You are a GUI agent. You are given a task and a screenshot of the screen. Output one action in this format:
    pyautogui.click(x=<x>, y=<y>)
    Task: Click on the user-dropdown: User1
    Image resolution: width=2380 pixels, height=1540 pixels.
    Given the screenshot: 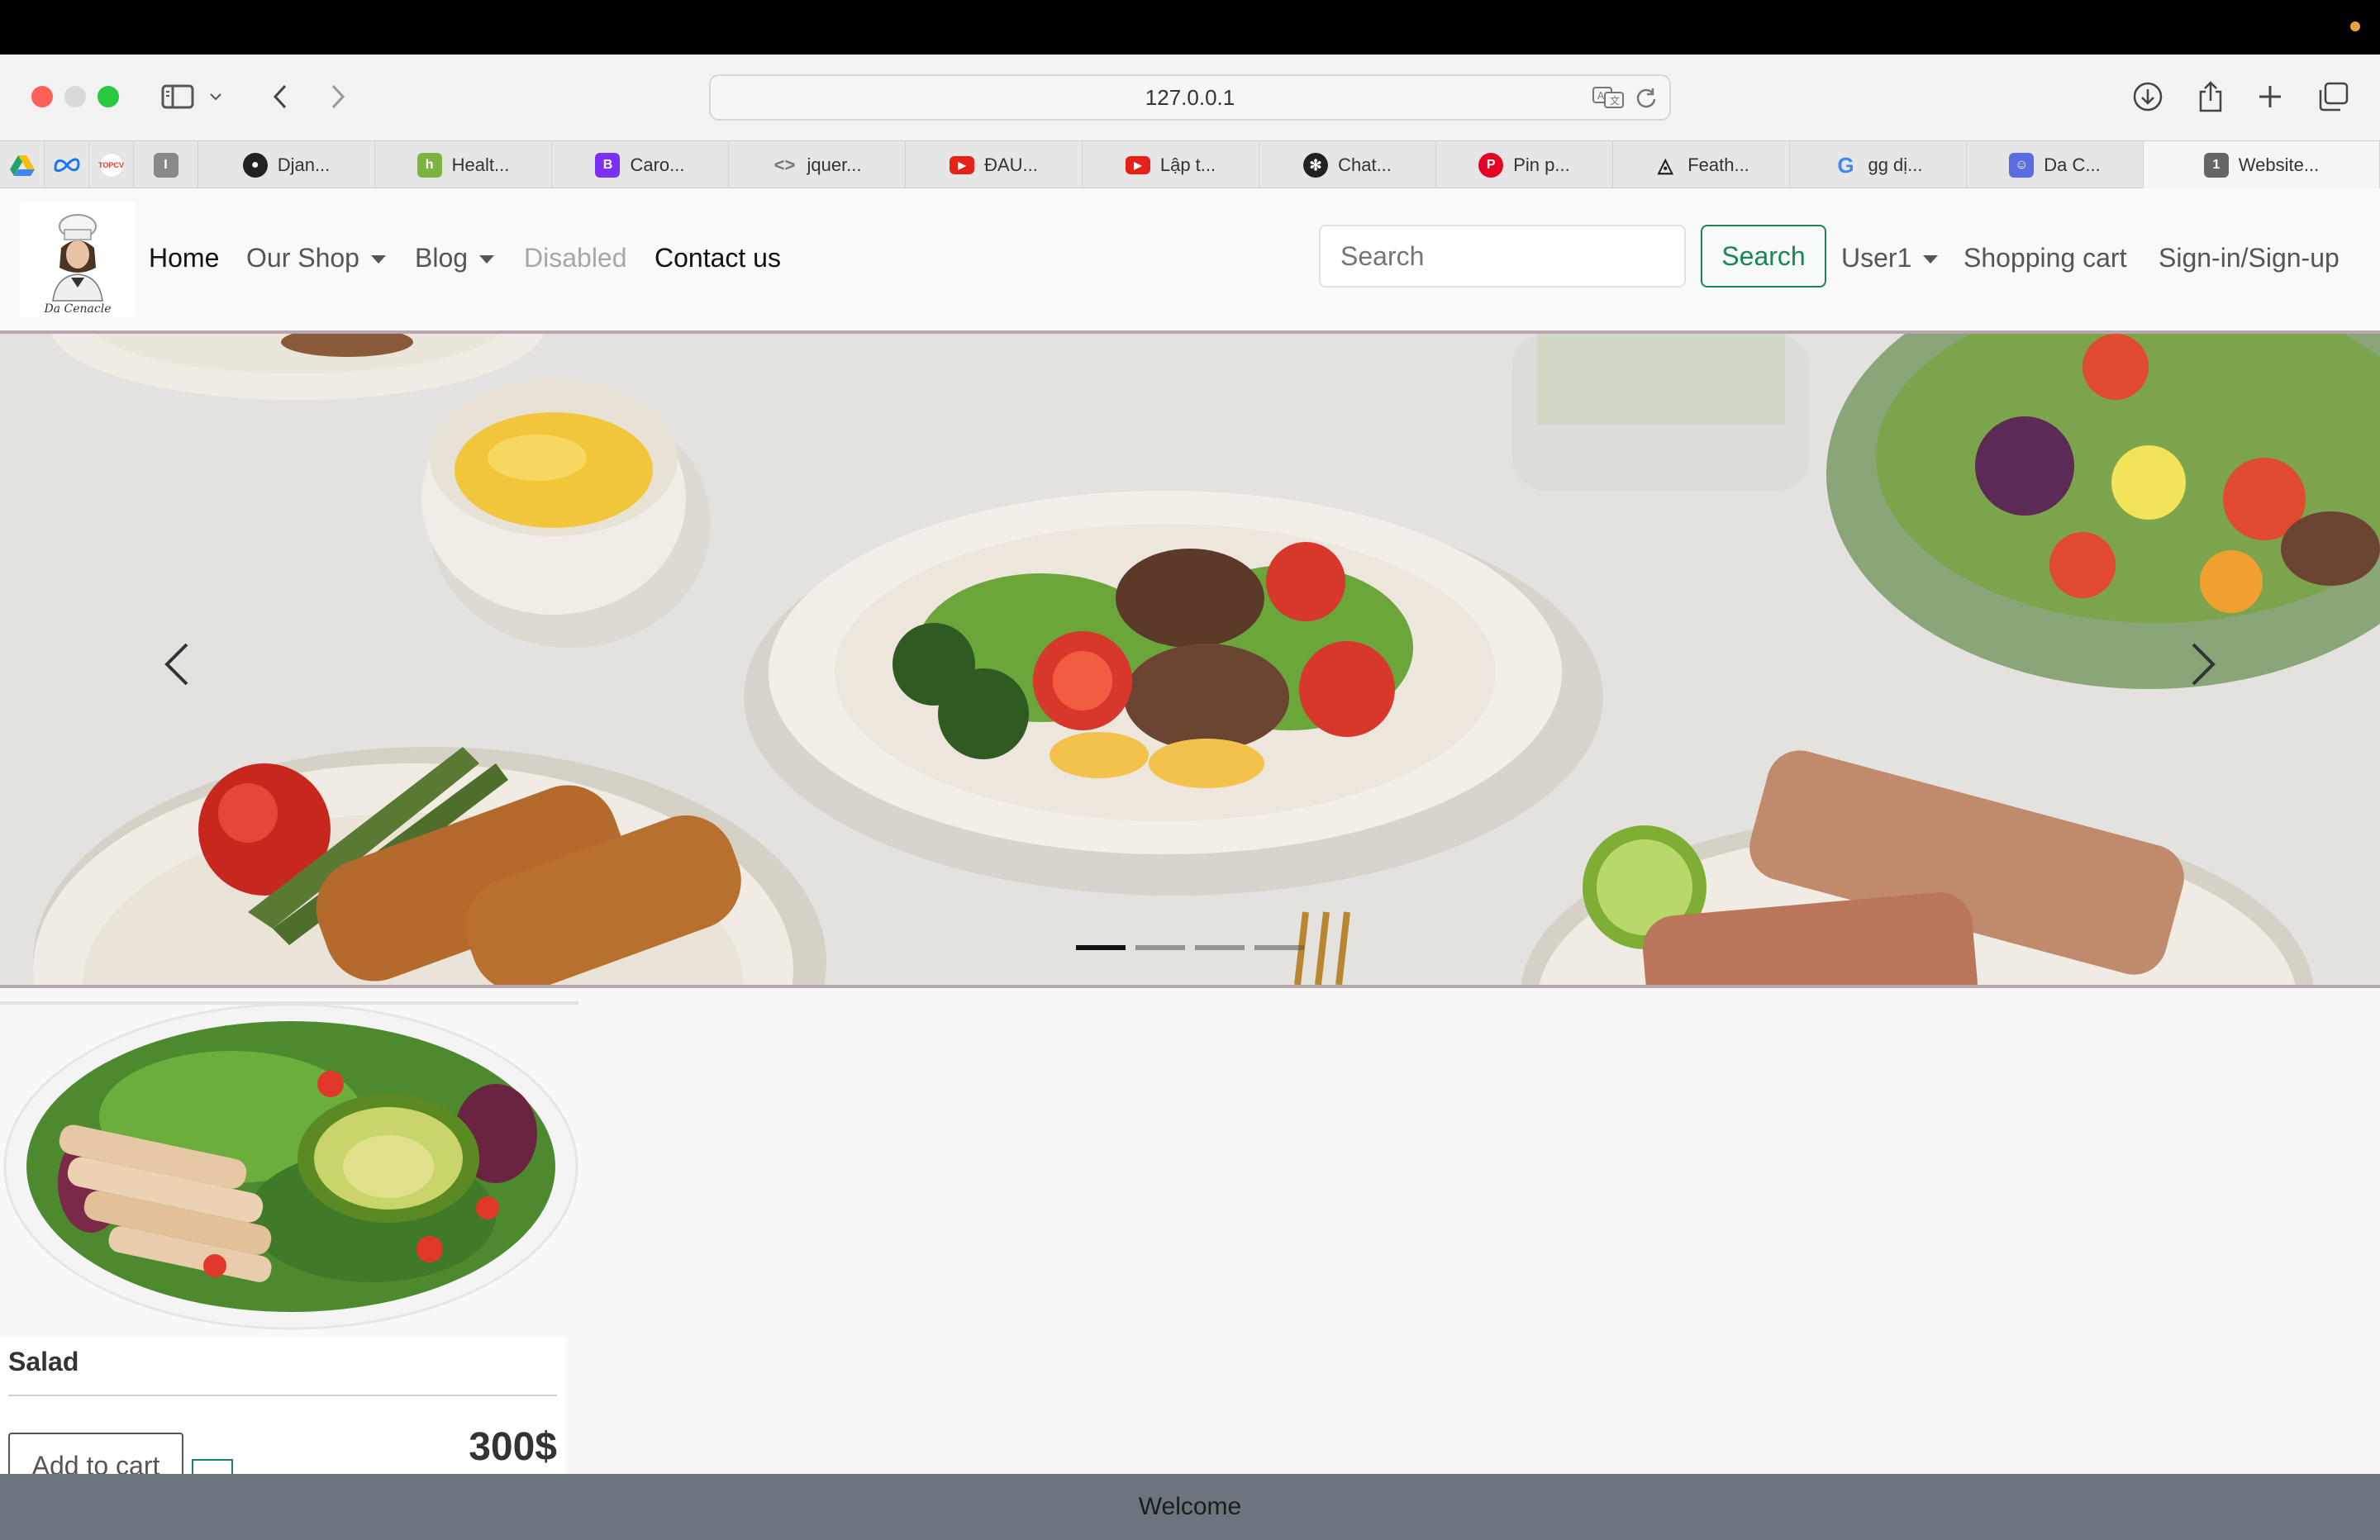 What is the action you would take?
    pyautogui.click(x=1890, y=258)
    